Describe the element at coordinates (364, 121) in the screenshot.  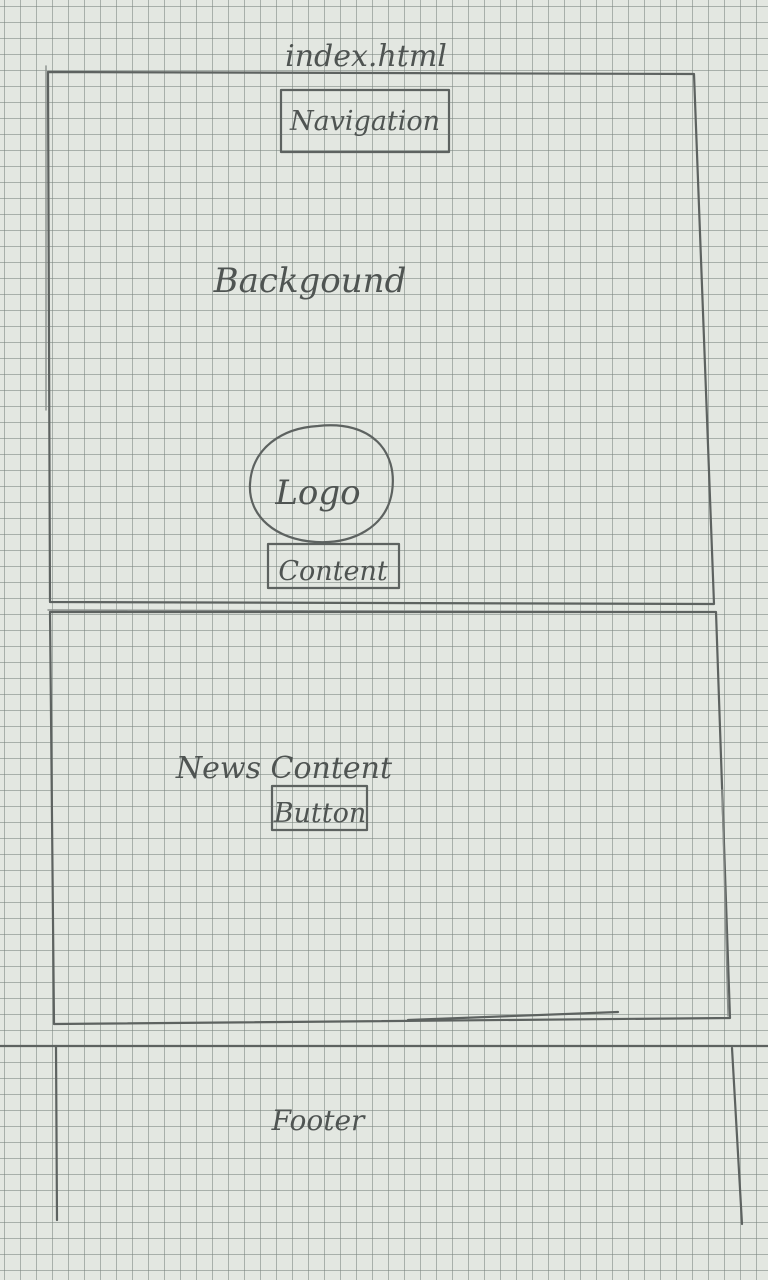
I see `navigation-label: Navigation` at that location.